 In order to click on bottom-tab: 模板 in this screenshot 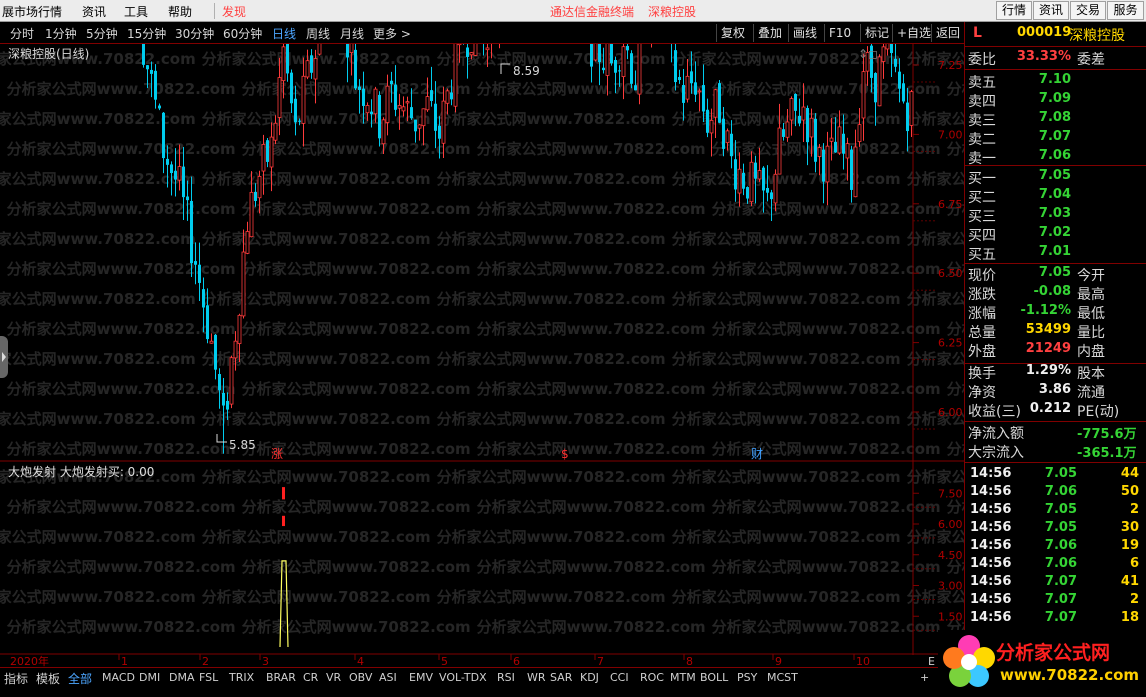, I will do `click(48, 678)`.